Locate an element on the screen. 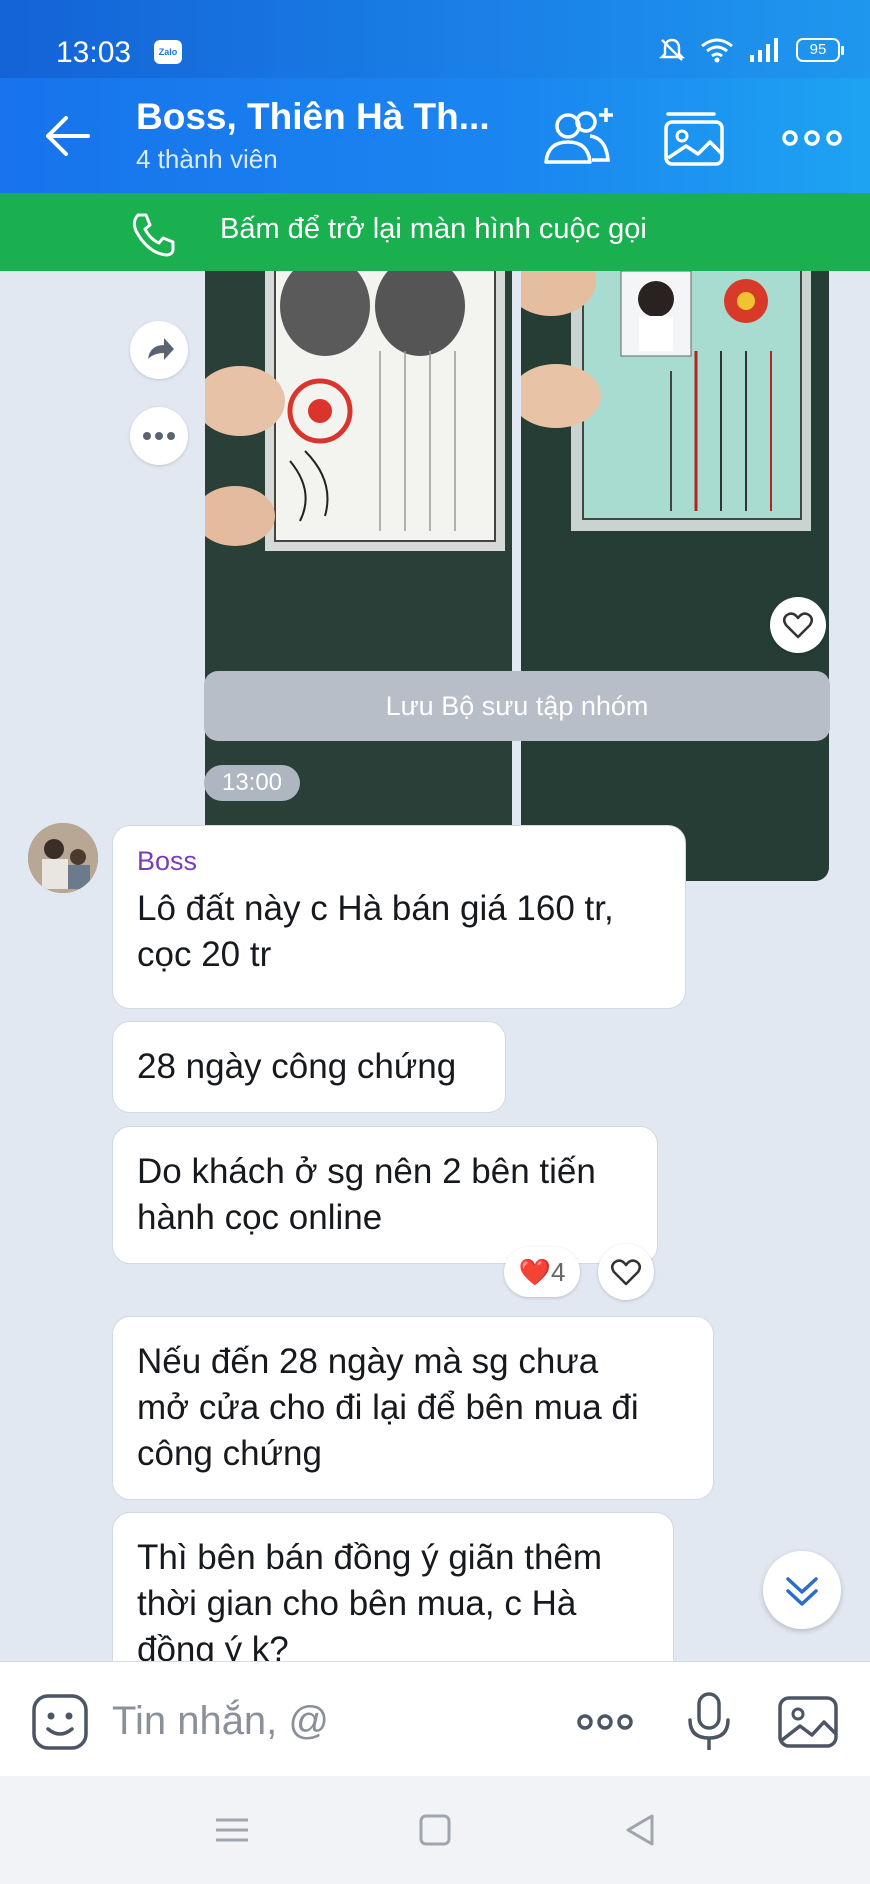 Image resolution: width=870 pixels, height=1884 pixels. return-to-call-banner: Bấm để trở lại màn hình cuộc gọi is located at coordinates (435, 232).